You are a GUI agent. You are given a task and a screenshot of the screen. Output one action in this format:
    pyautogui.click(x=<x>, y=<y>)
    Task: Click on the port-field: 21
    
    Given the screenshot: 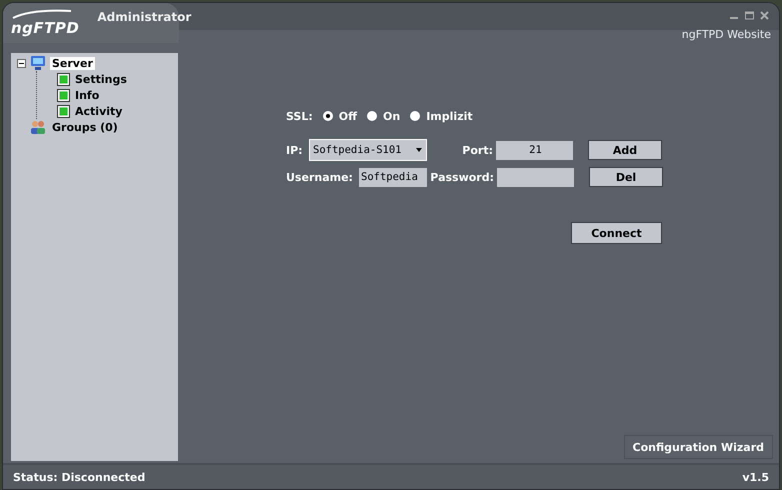 What is the action you would take?
    pyautogui.click(x=534, y=150)
    